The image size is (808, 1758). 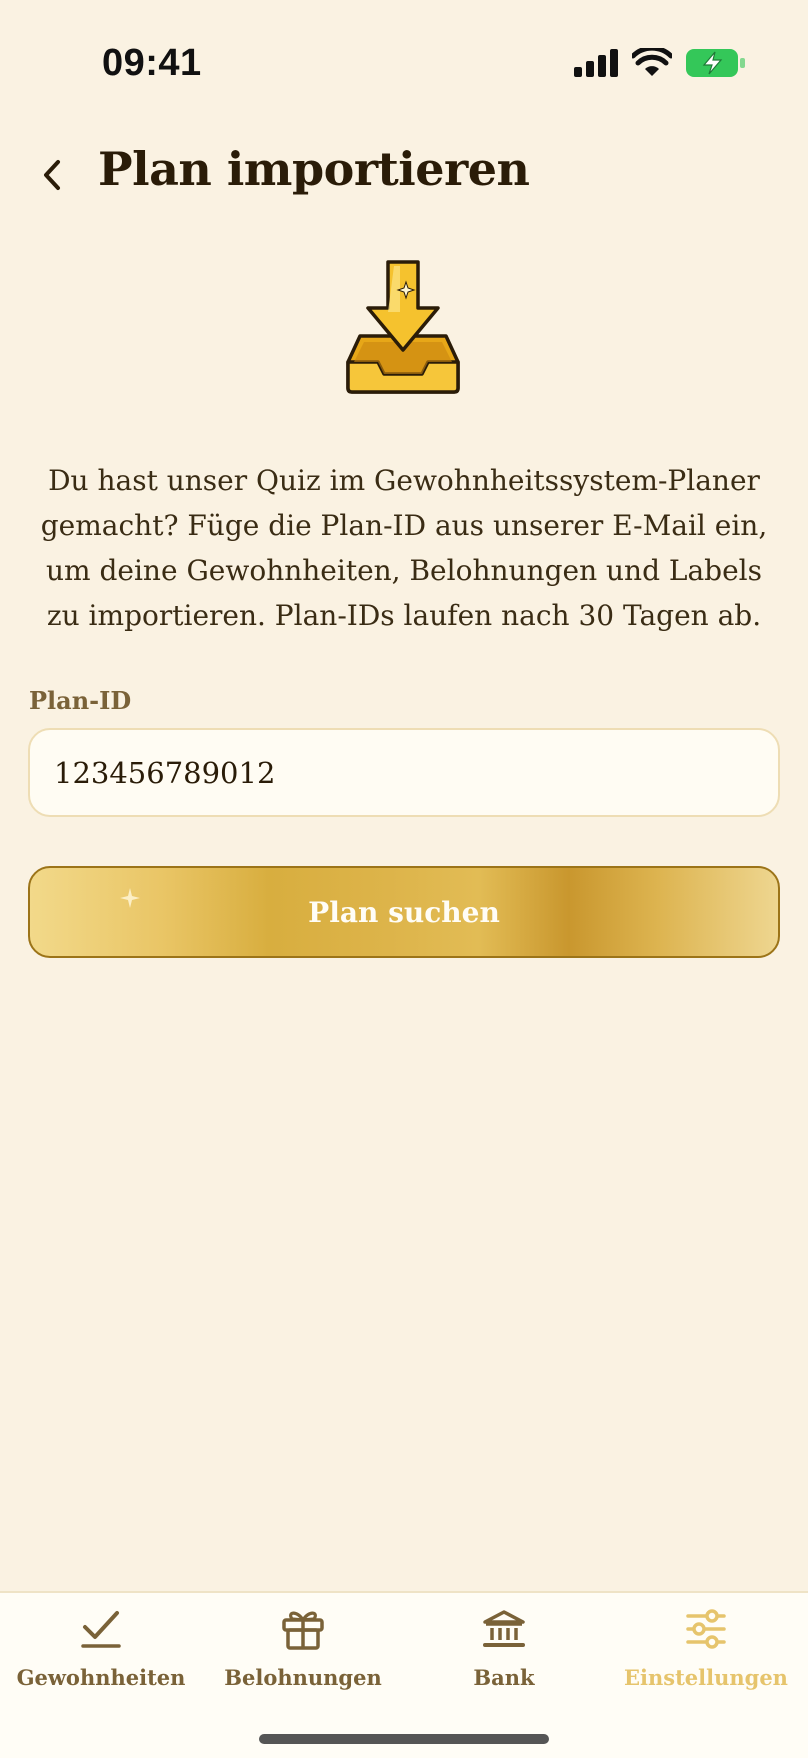 I want to click on nav-label-bank: Bank, so click(x=504, y=1677).